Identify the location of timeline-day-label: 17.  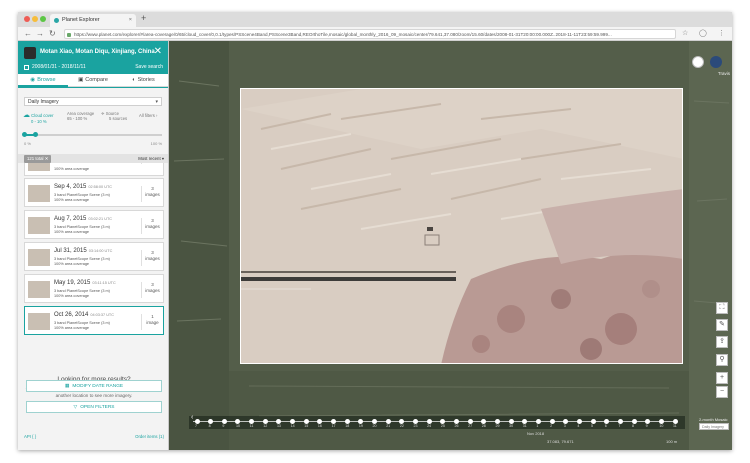
(333, 426).